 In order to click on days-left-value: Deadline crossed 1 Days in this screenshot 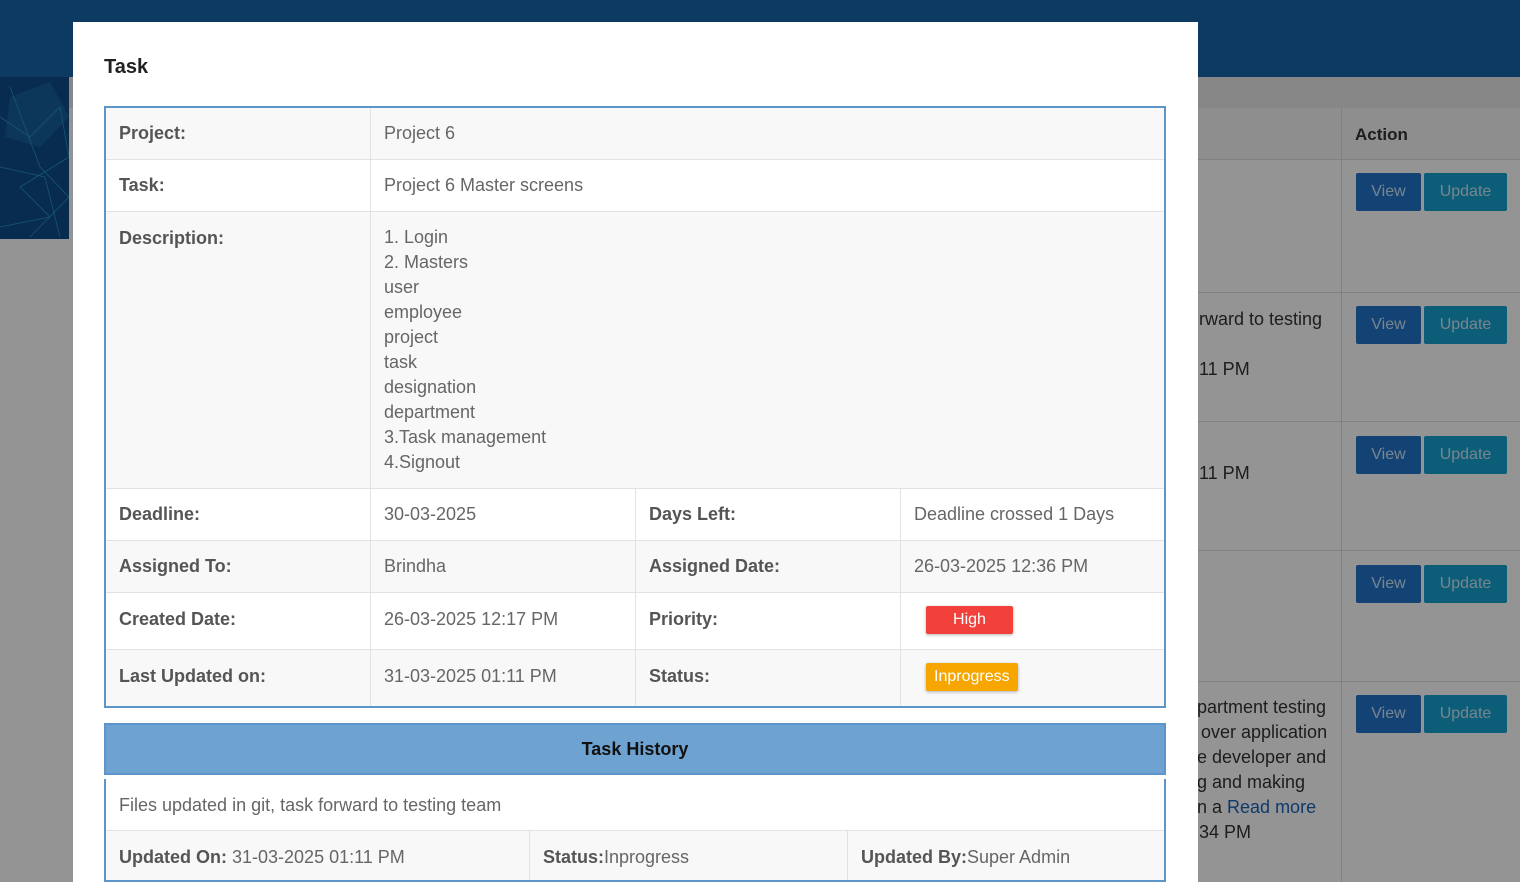, I will do `click(1014, 514)`.